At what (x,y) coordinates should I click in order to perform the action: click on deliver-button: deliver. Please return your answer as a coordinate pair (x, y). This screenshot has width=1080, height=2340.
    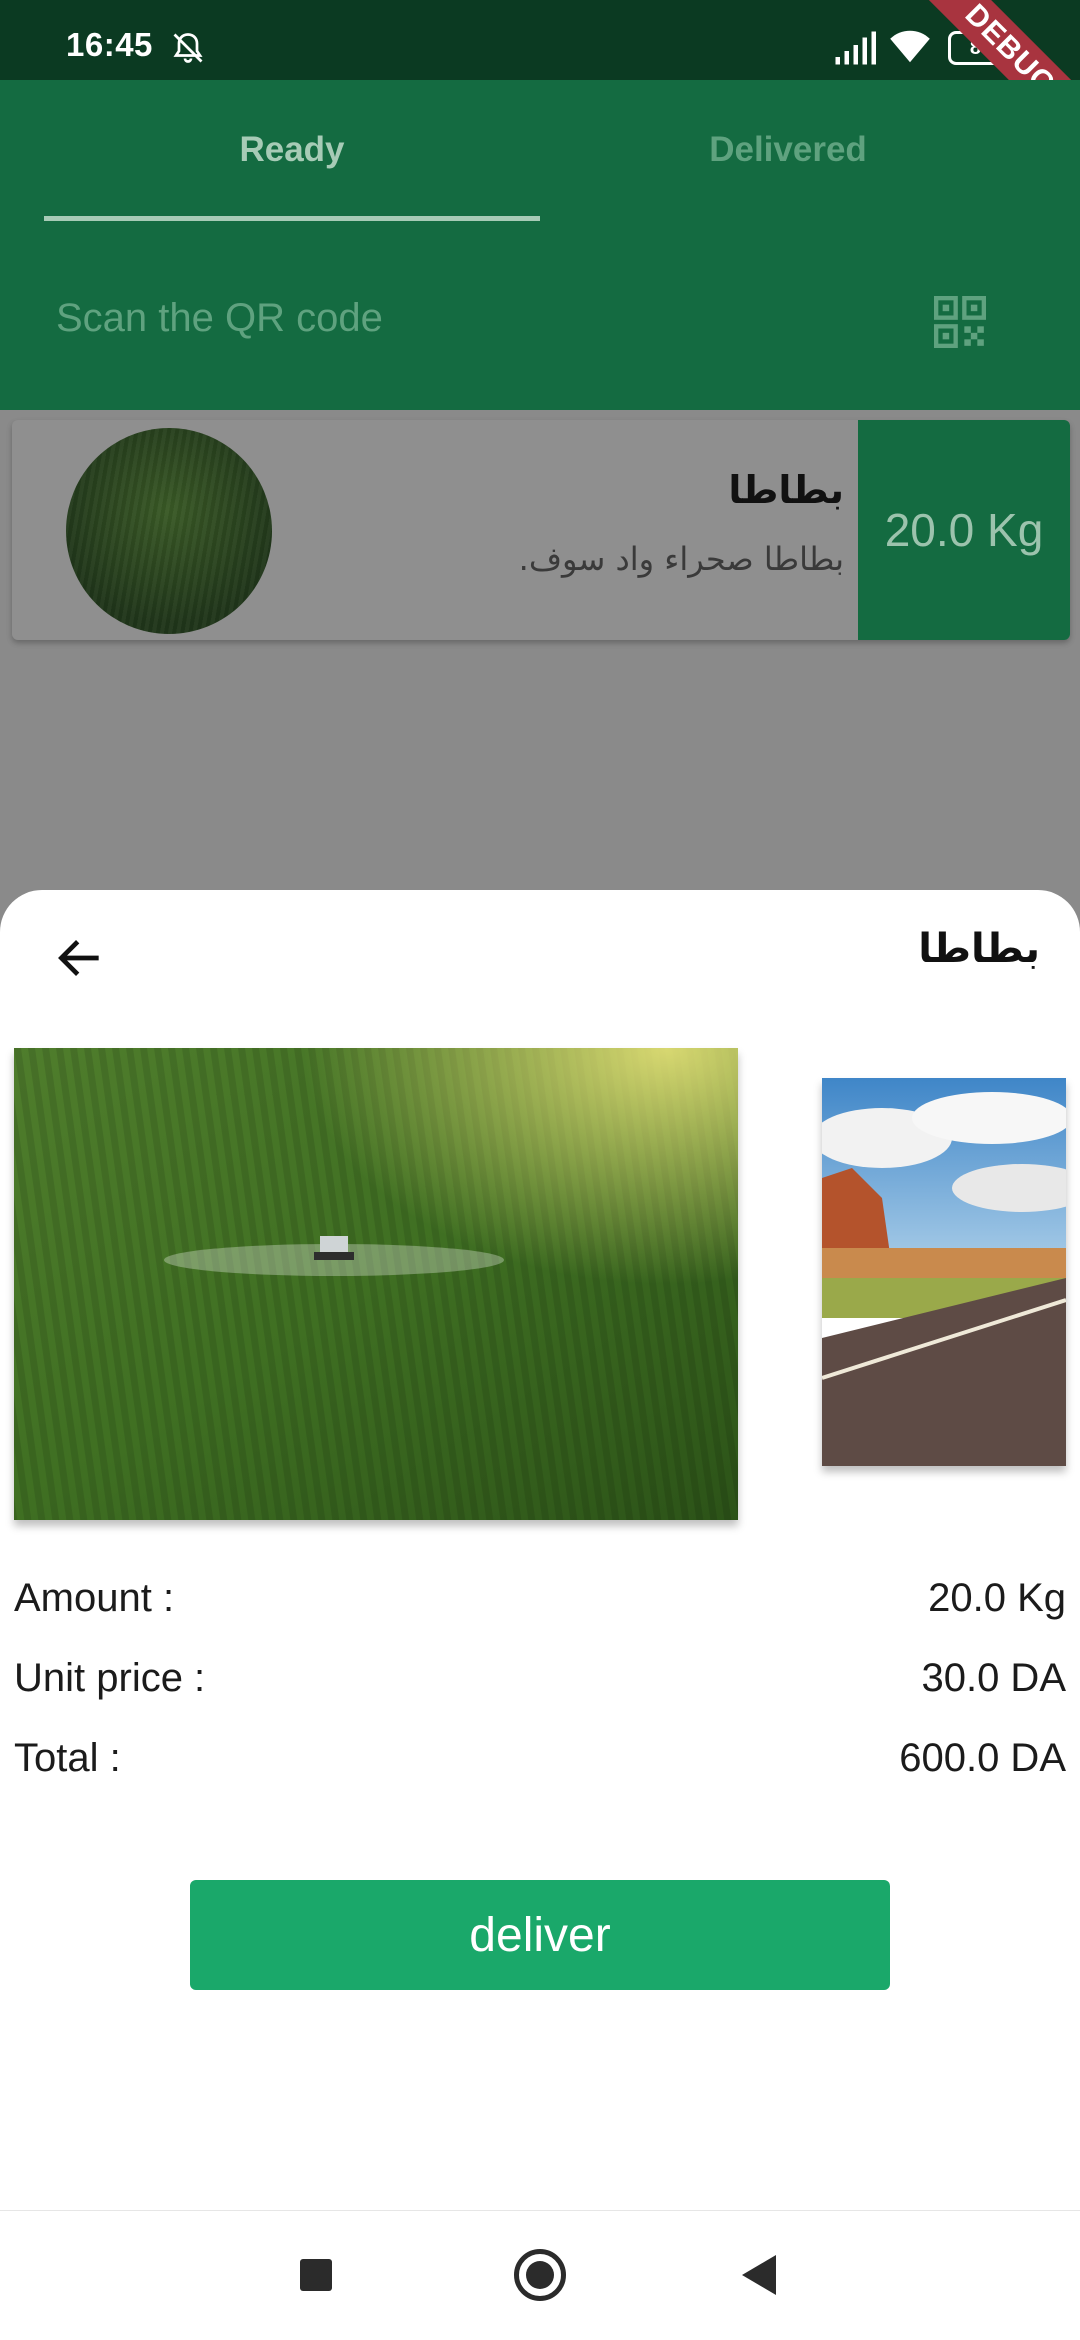
    Looking at the image, I should click on (540, 1935).